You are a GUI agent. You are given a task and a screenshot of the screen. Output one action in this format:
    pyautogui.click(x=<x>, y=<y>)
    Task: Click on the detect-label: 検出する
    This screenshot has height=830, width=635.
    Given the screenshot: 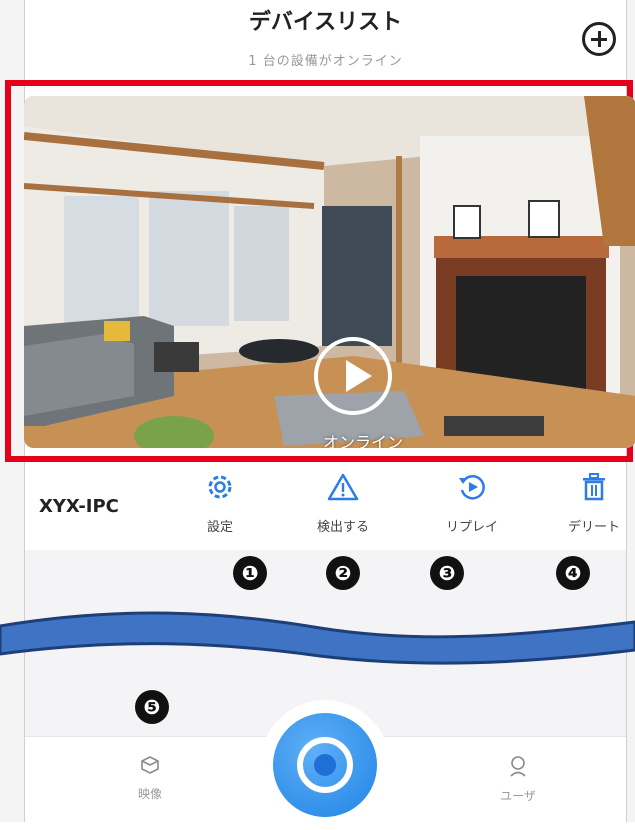 What is the action you would take?
    pyautogui.click(x=342, y=527)
    